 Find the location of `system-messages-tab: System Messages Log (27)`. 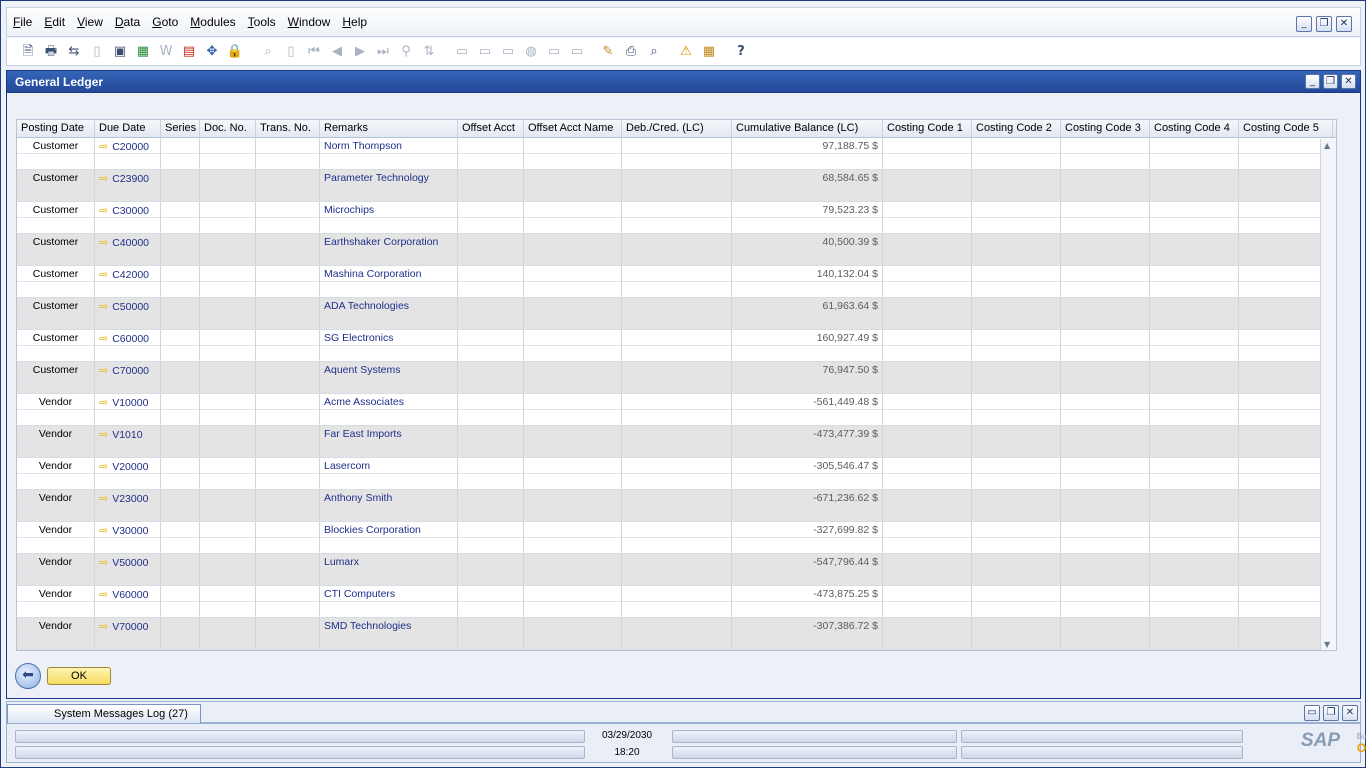

system-messages-tab: System Messages Log (27) is located at coordinates (104, 713).